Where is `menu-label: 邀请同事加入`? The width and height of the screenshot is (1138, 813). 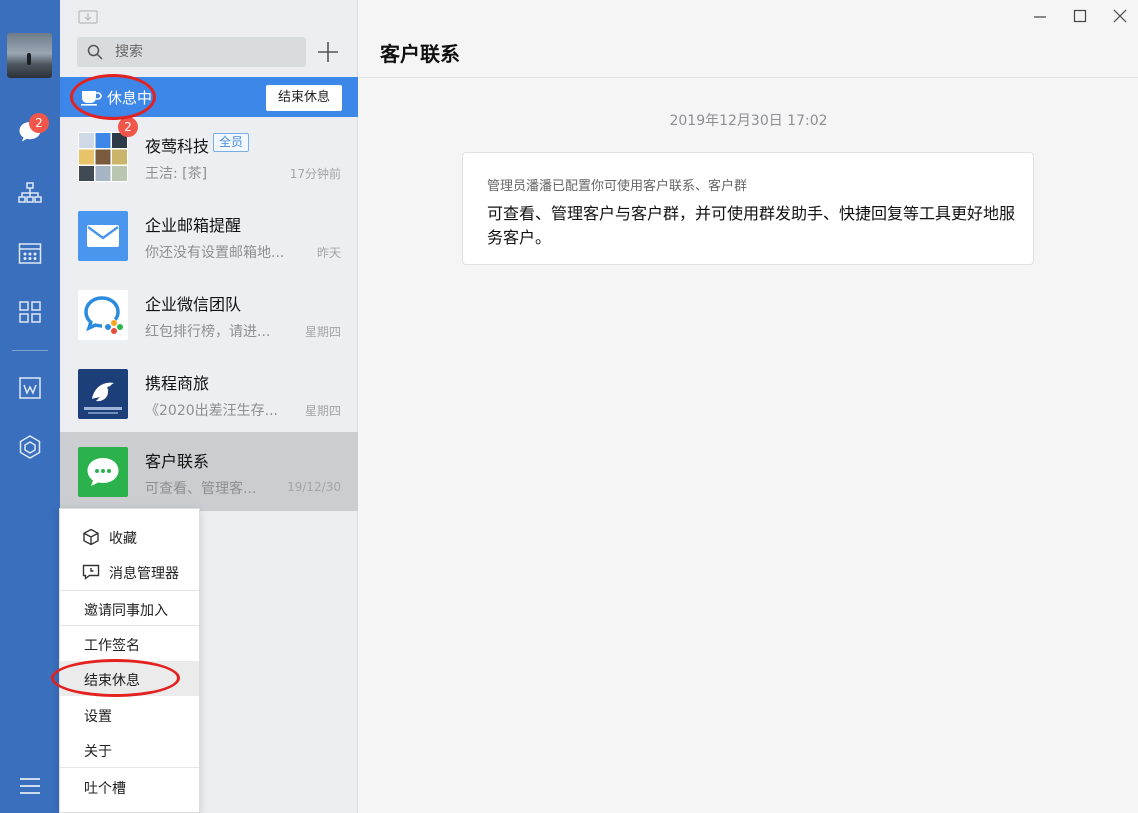
menu-label: 邀请同事加入 is located at coordinates (126, 611).